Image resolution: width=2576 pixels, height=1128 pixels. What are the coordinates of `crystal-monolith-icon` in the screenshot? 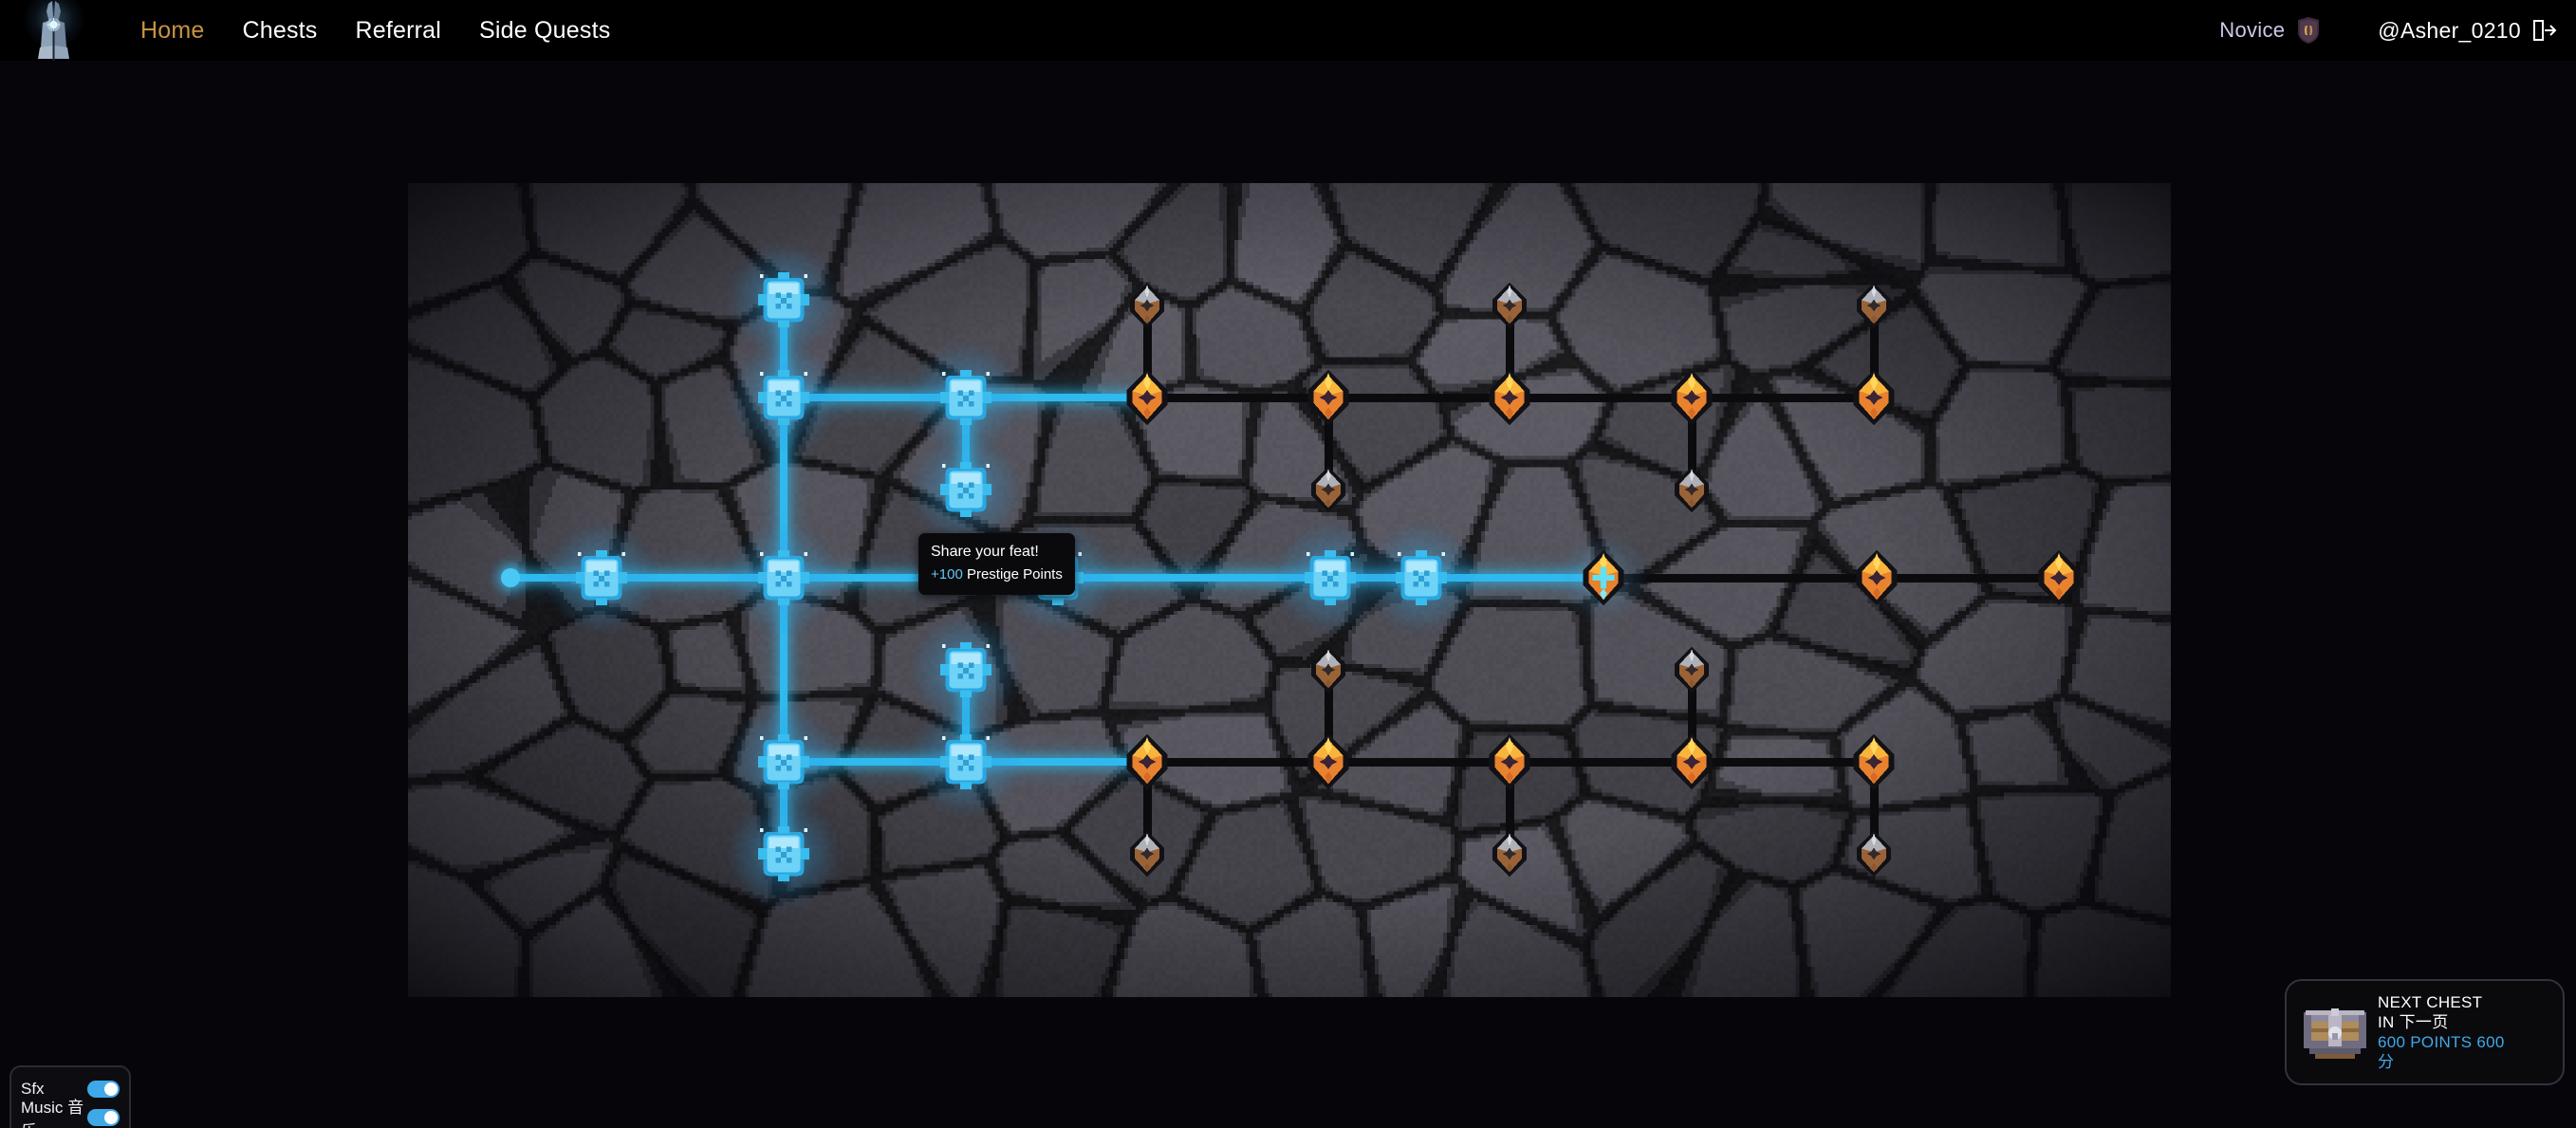 It's located at (53, 31).